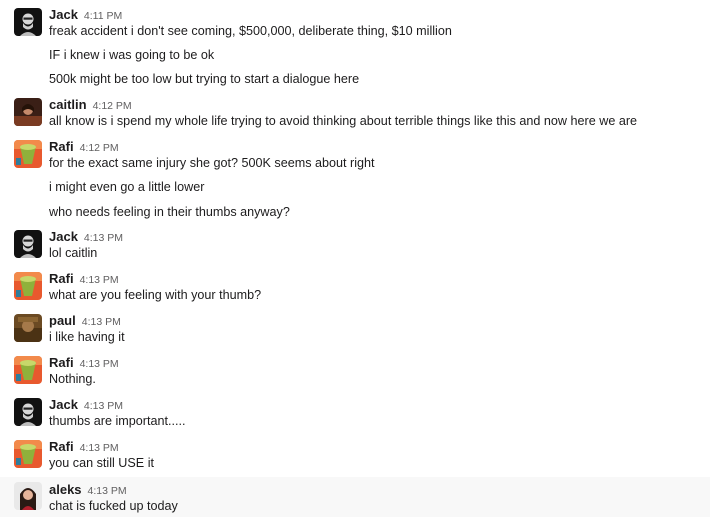 The image size is (710, 517). I want to click on message: Jack 4:13 PM lol caitlin, so click(355, 247).